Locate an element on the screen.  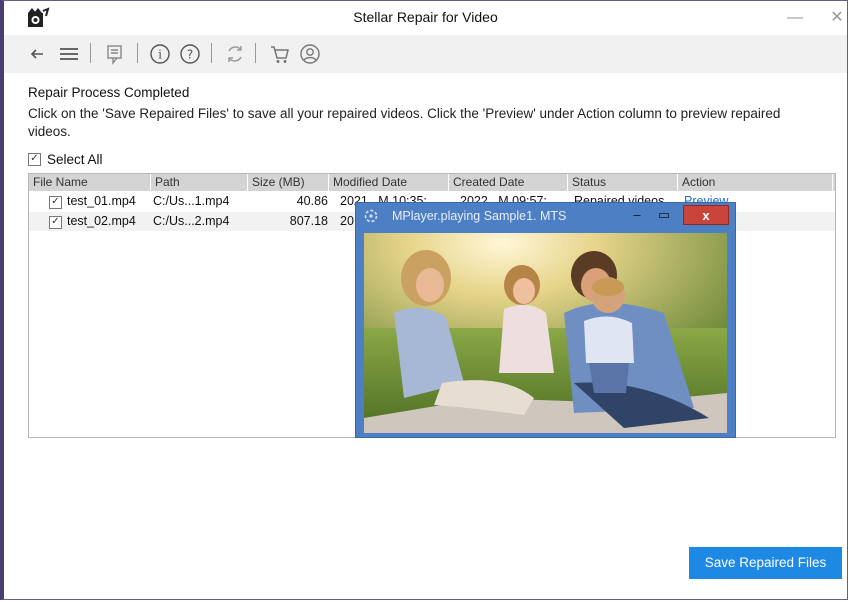
select-all-label: Select All is located at coordinates (75, 159).